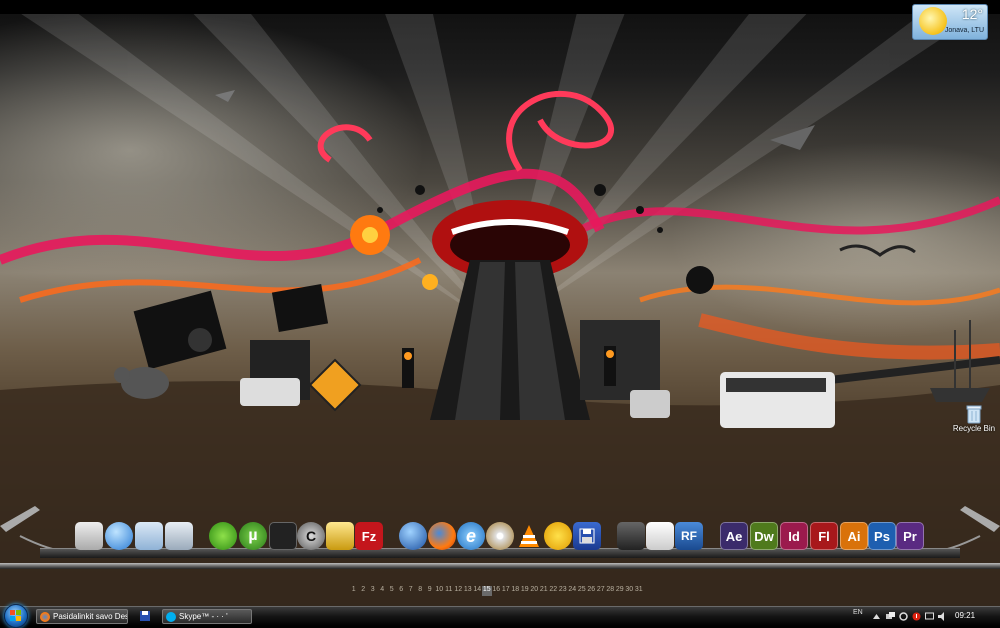  I want to click on recycle-bin-icon, so click(974, 414).